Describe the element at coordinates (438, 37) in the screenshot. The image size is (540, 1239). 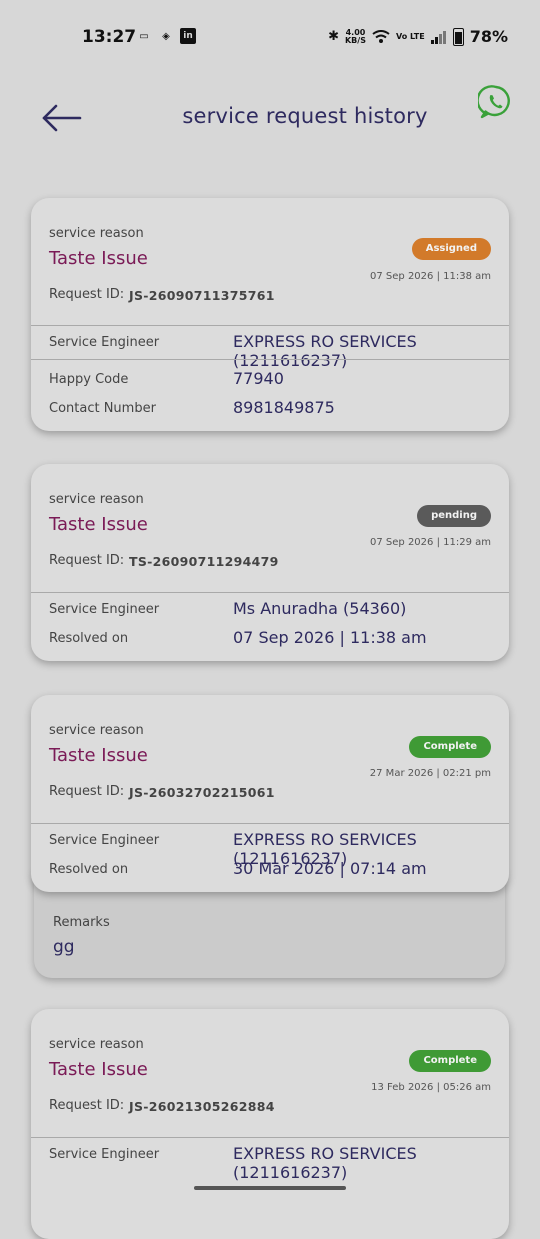
I see `signal-icon` at that location.